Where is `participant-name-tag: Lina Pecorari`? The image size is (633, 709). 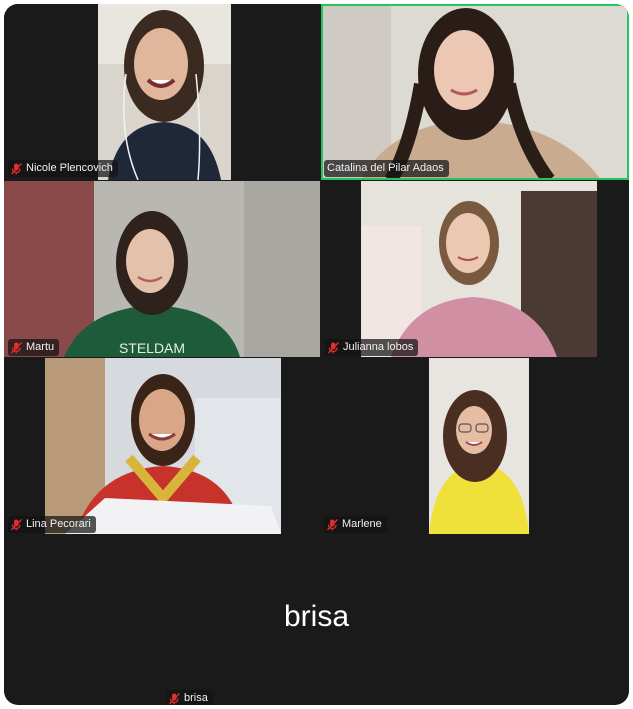
participant-name-tag: Lina Pecorari is located at coordinates (52, 524).